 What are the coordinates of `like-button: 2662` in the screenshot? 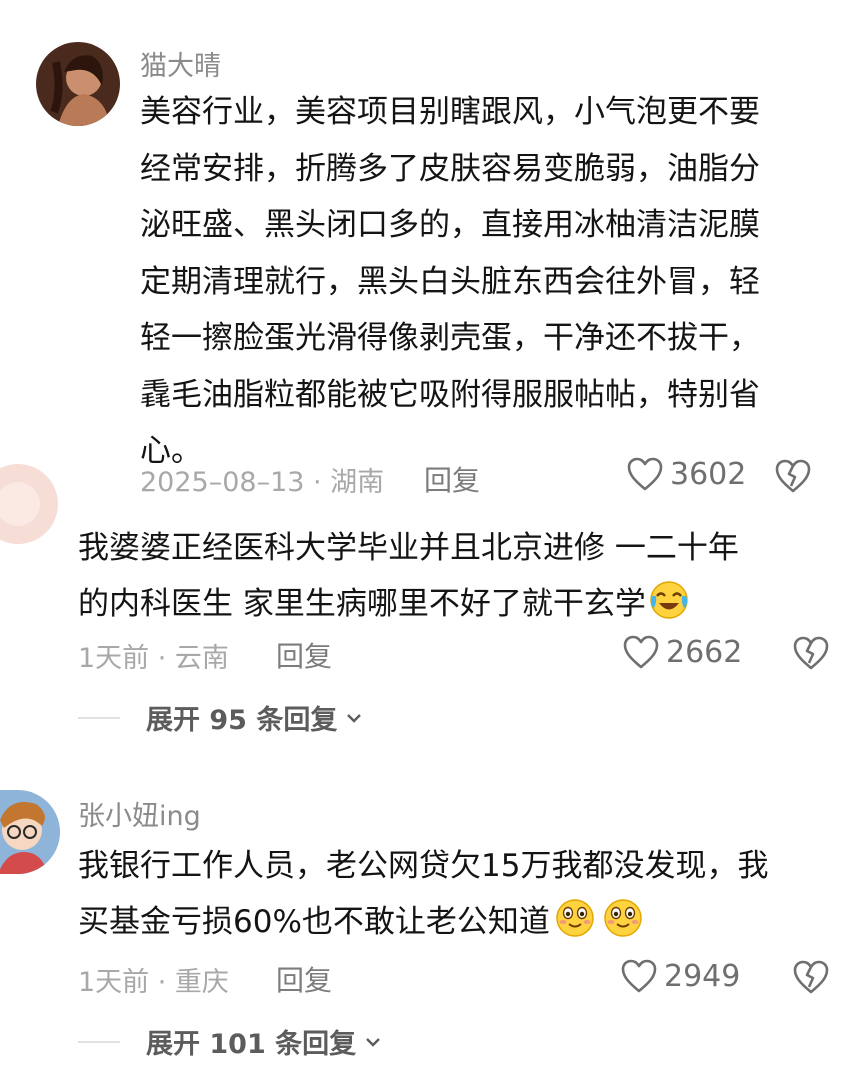 It's located at (682, 652).